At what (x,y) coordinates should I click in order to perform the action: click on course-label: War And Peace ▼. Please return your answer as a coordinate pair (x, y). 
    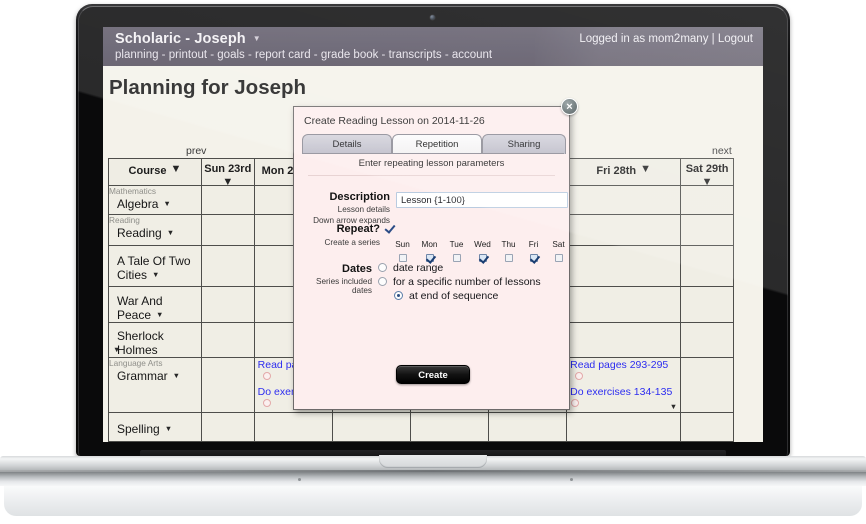
    Looking at the image, I should click on (155, 304).